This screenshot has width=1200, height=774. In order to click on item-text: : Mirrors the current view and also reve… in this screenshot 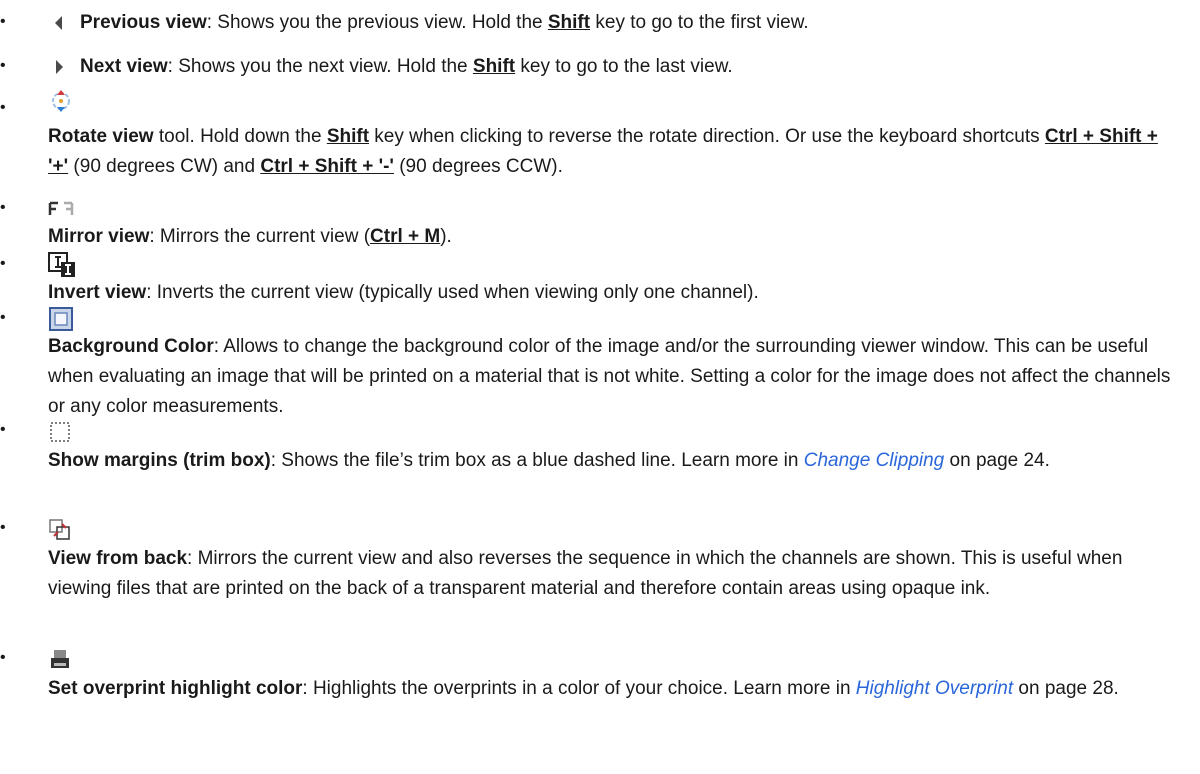, I will do `click(585, 573)`.